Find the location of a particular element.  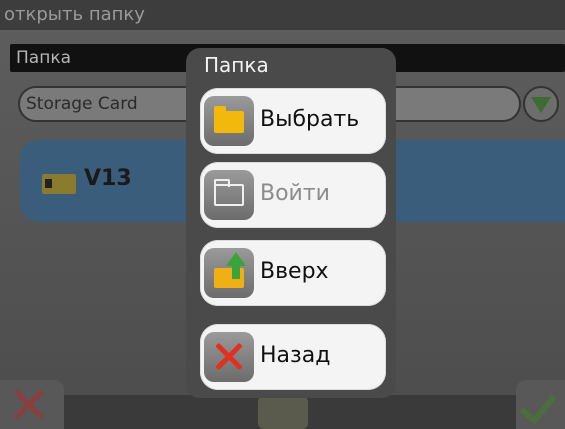

folder-open-icon is located at coordinates (229, 195).